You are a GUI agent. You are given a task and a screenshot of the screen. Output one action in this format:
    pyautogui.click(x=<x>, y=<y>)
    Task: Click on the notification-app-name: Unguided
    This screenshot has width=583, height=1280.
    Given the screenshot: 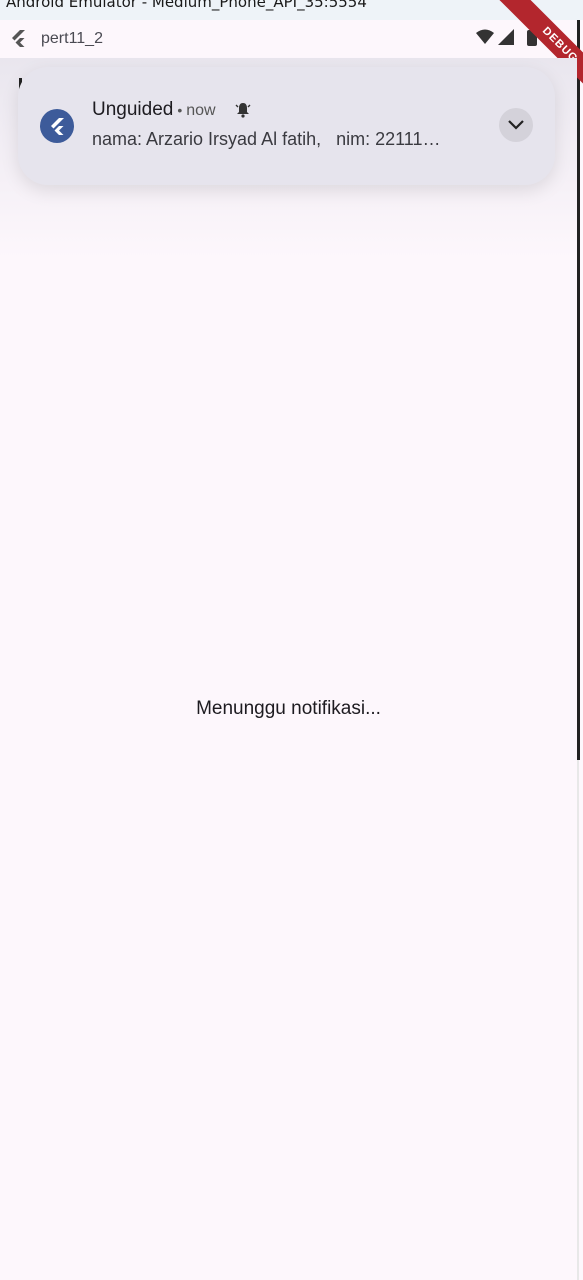 What is the action you would take?
    pyautogui.click(x=133, y=109)
    